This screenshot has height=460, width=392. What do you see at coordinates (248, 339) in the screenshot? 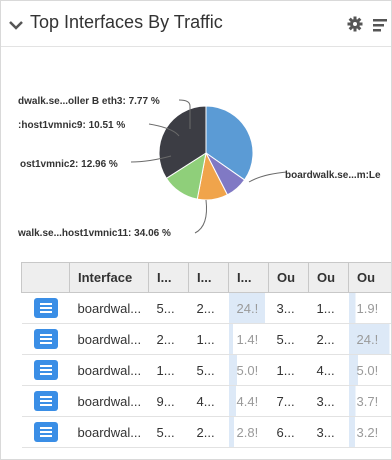
I see `bar-cell: 1.4!` at bounding box center [248, 339].